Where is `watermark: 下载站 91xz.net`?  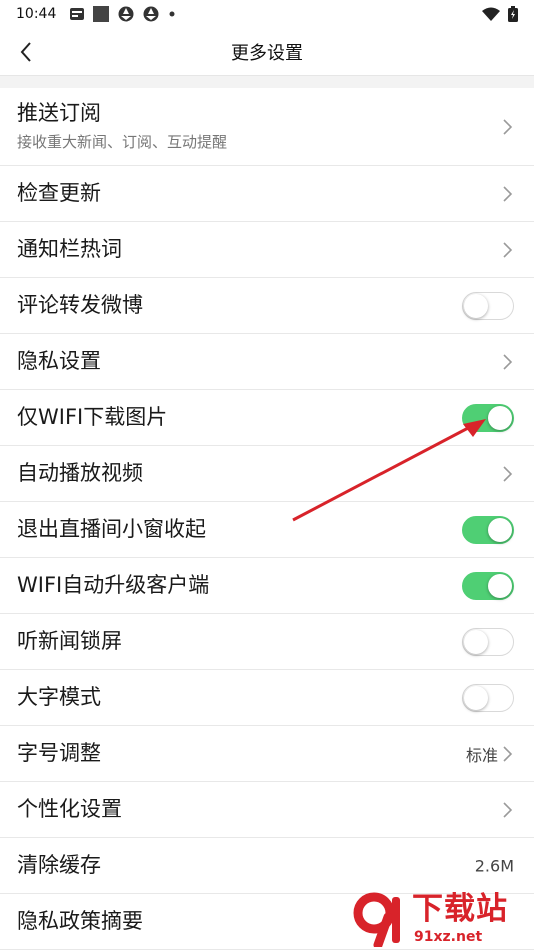
watermark: 下载站 91xz.net is located at coordinates (440, 920).